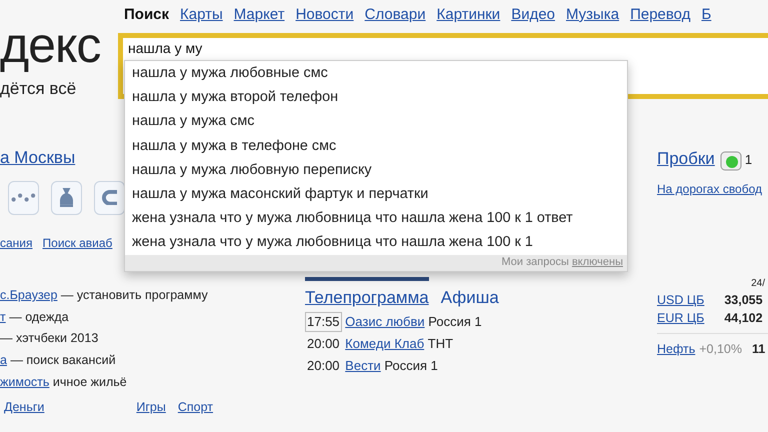 Image resolution: width=768 pixels, height=432 pixels. I want to click on tagline: дётся всё, so click(38, 89).